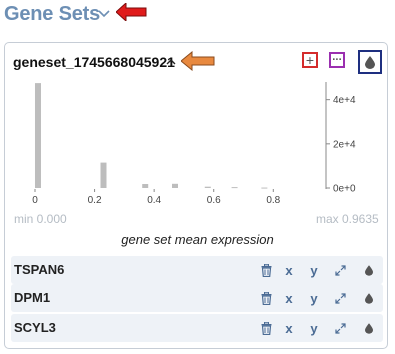 The width and height of the screenshot is (395, 354). I want to click on gene-row: SCYL3 x y, so click(197, 328).